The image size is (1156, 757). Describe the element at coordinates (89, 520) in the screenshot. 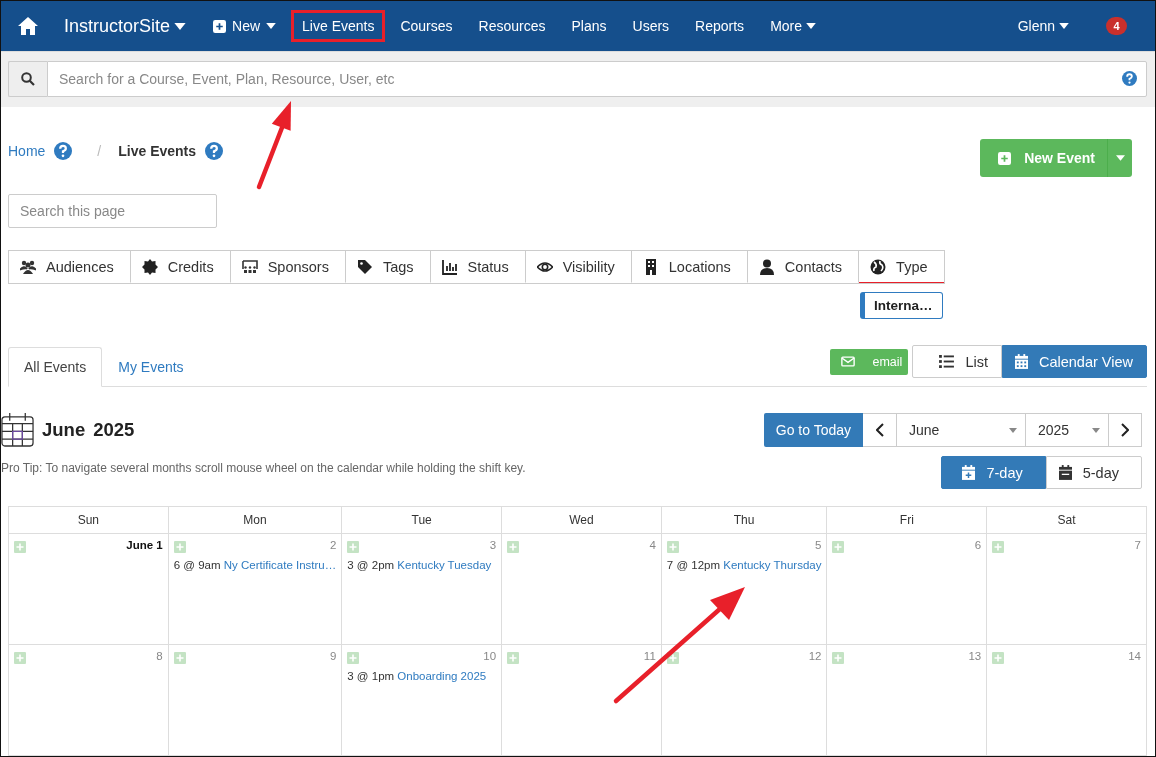

I see `weekday-header: Sun` at that location.